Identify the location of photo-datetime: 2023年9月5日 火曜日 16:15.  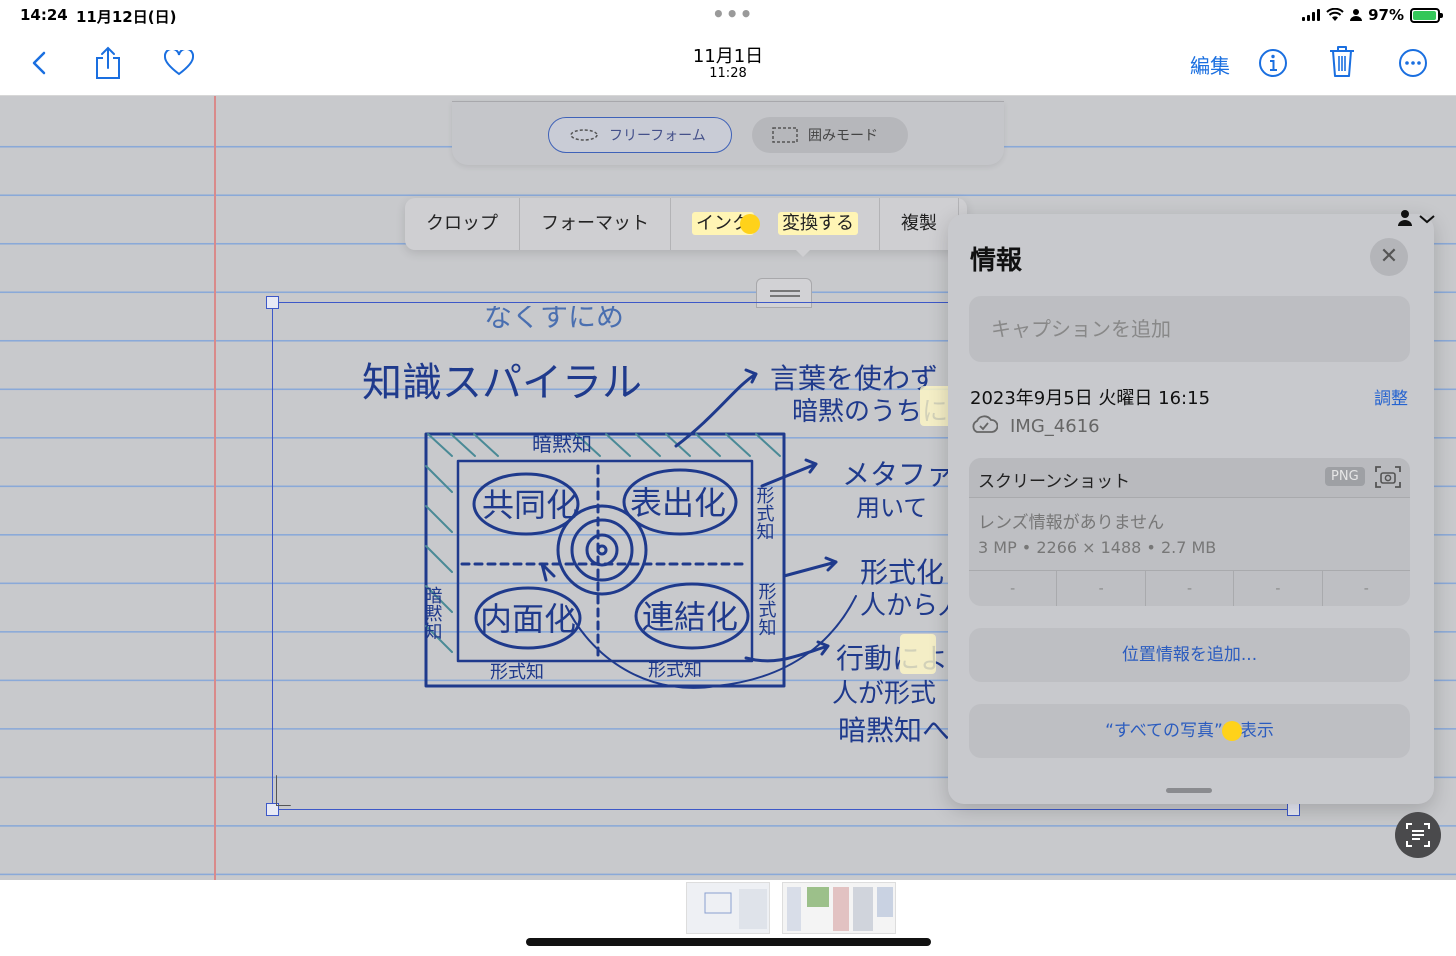
(1090, 398).